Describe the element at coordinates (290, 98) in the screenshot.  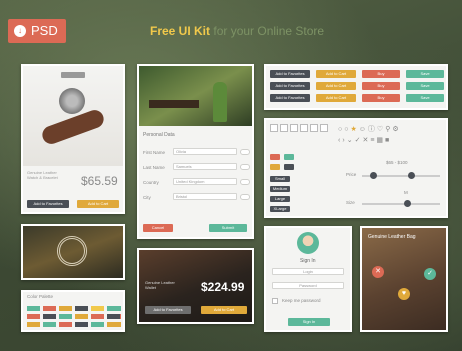
I see `favorites-button-3: Add to Favorites` at that location.